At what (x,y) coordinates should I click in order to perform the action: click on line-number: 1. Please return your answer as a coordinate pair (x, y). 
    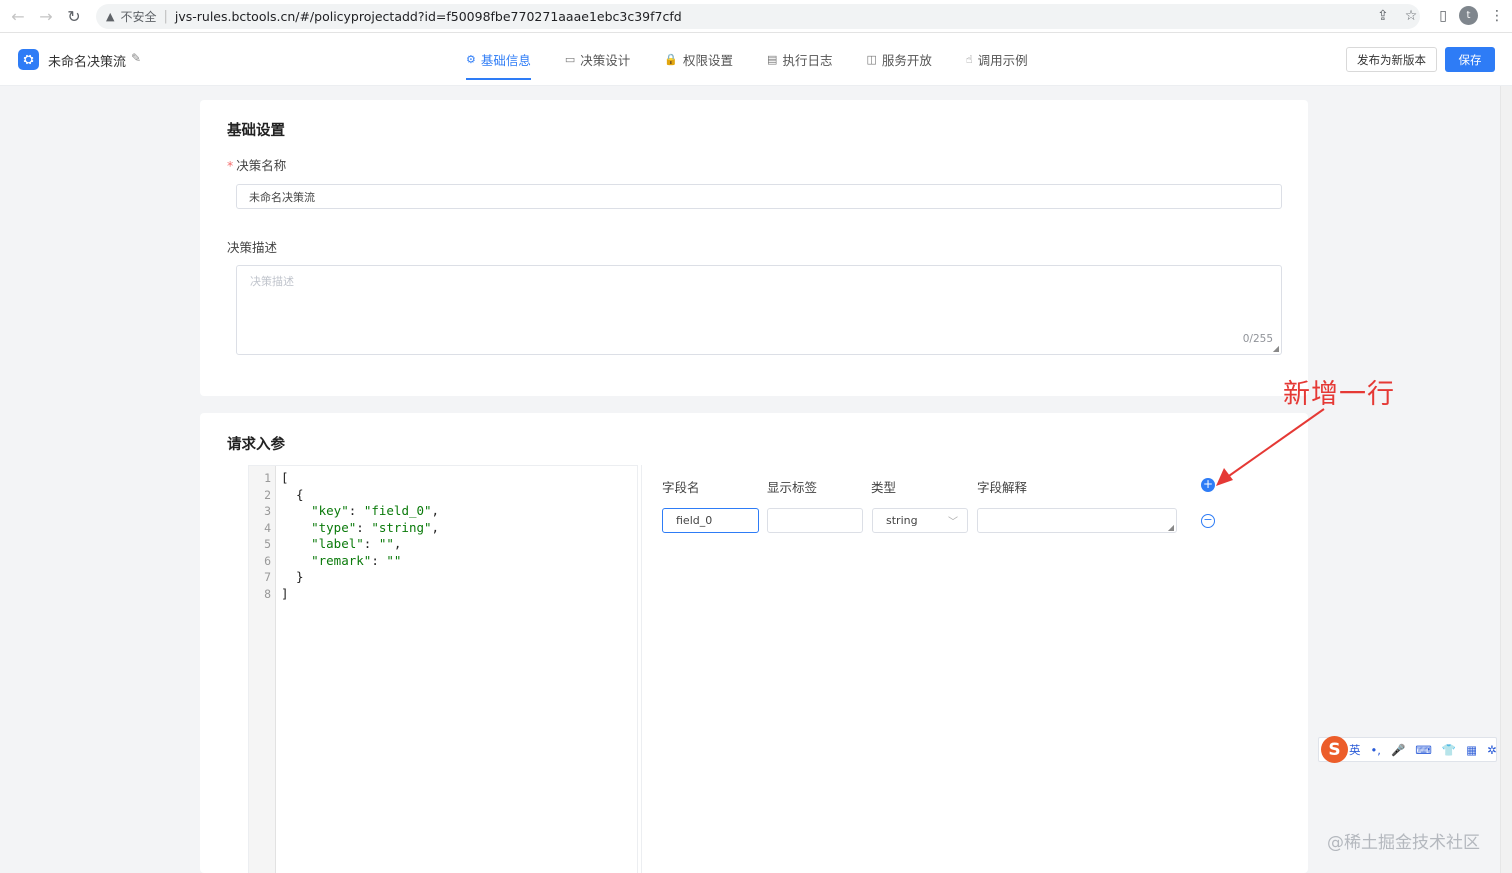
    Looking at the image, I should click on (267, 478).